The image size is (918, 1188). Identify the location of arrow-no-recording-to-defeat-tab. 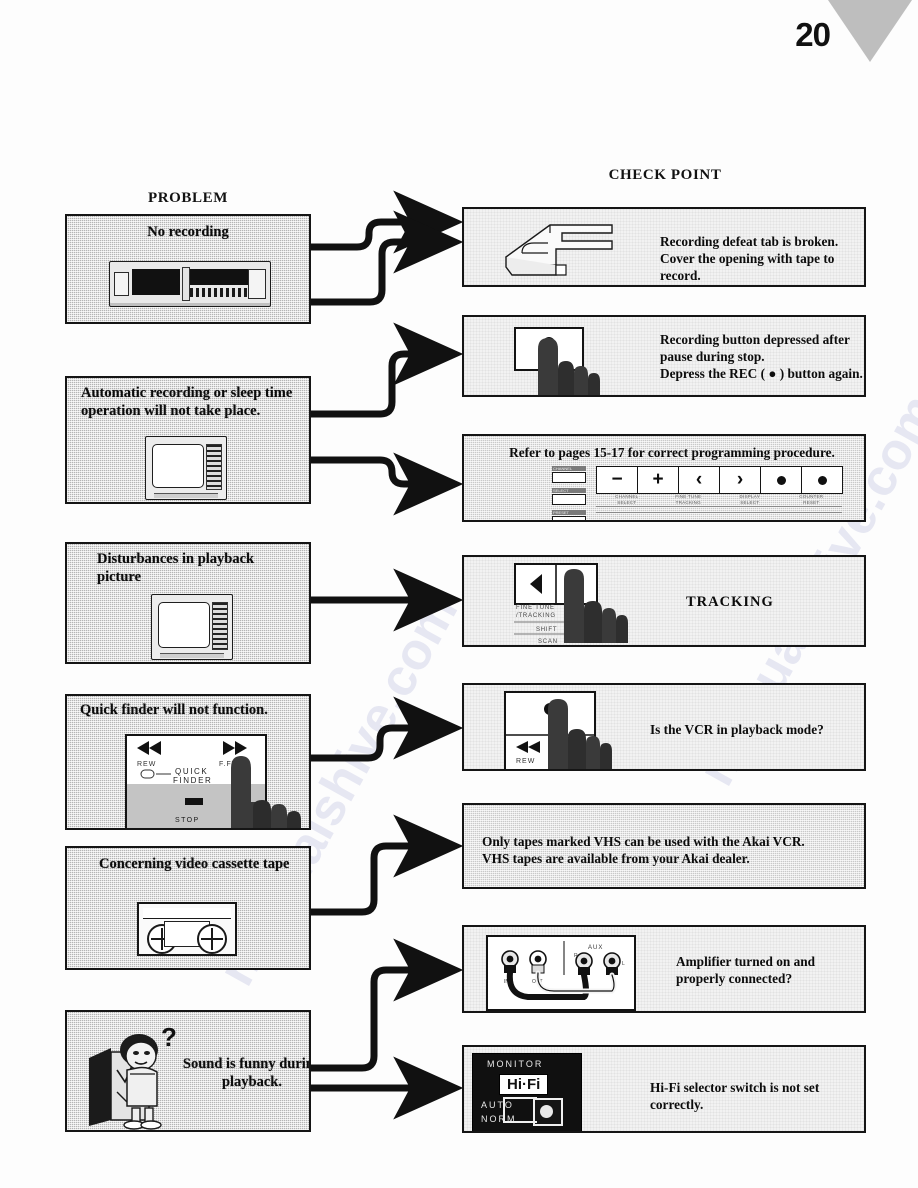
(387, 222).